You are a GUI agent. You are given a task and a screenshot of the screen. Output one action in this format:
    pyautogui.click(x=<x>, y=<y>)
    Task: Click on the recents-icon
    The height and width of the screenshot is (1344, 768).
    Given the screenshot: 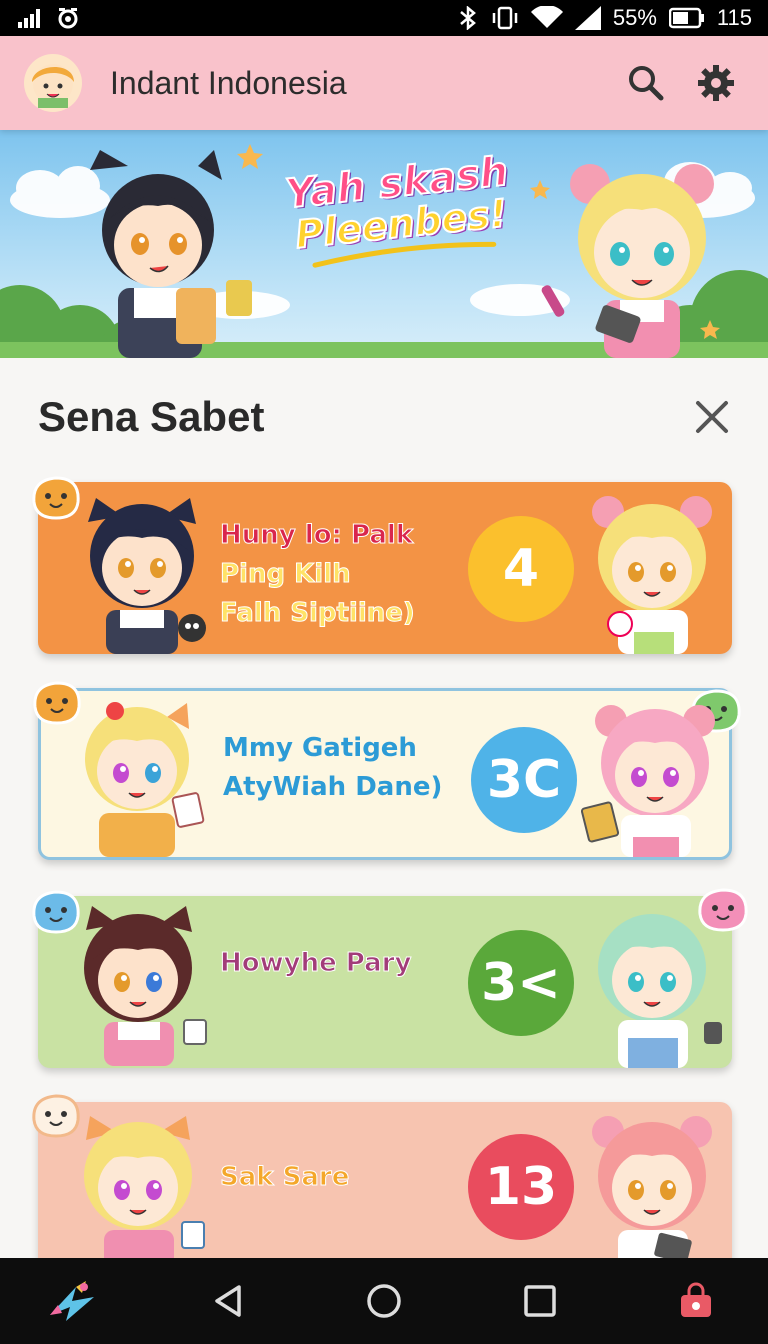 What is the action you would take?
    pyautogui.click(x=540, y=1301)
    